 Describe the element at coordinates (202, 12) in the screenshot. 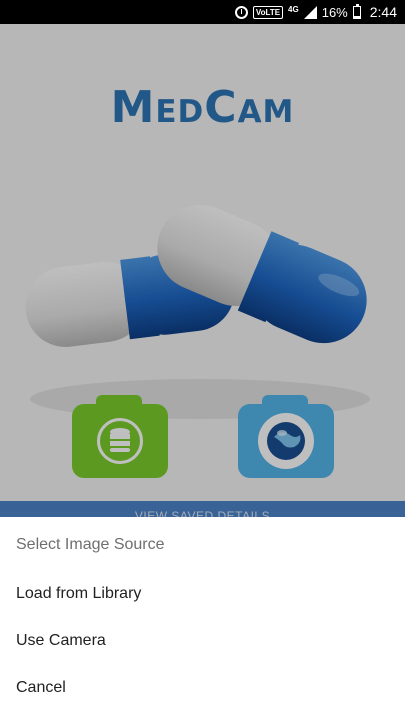

I see `status-bar: VoLTE 4G 16% 2:44` at that location.